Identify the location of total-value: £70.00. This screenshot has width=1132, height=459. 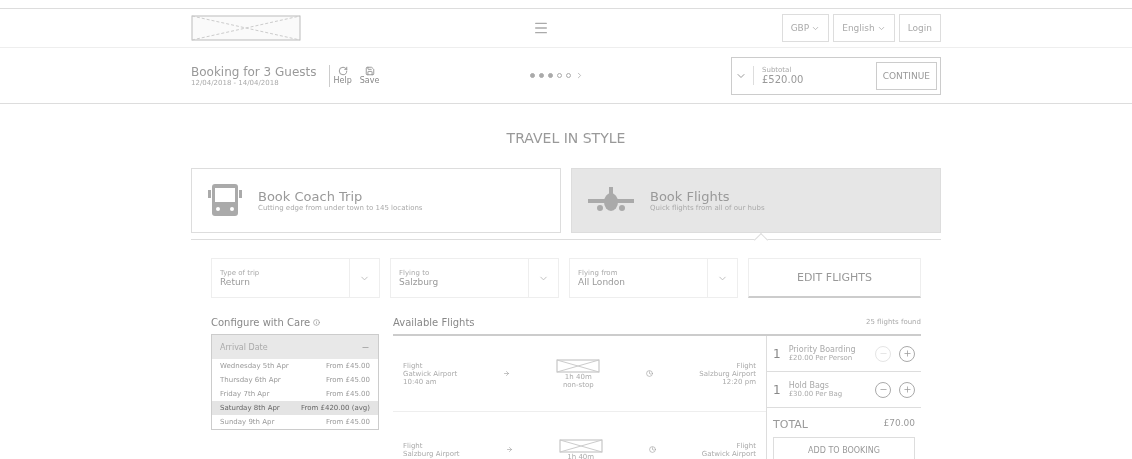
(899, 424).